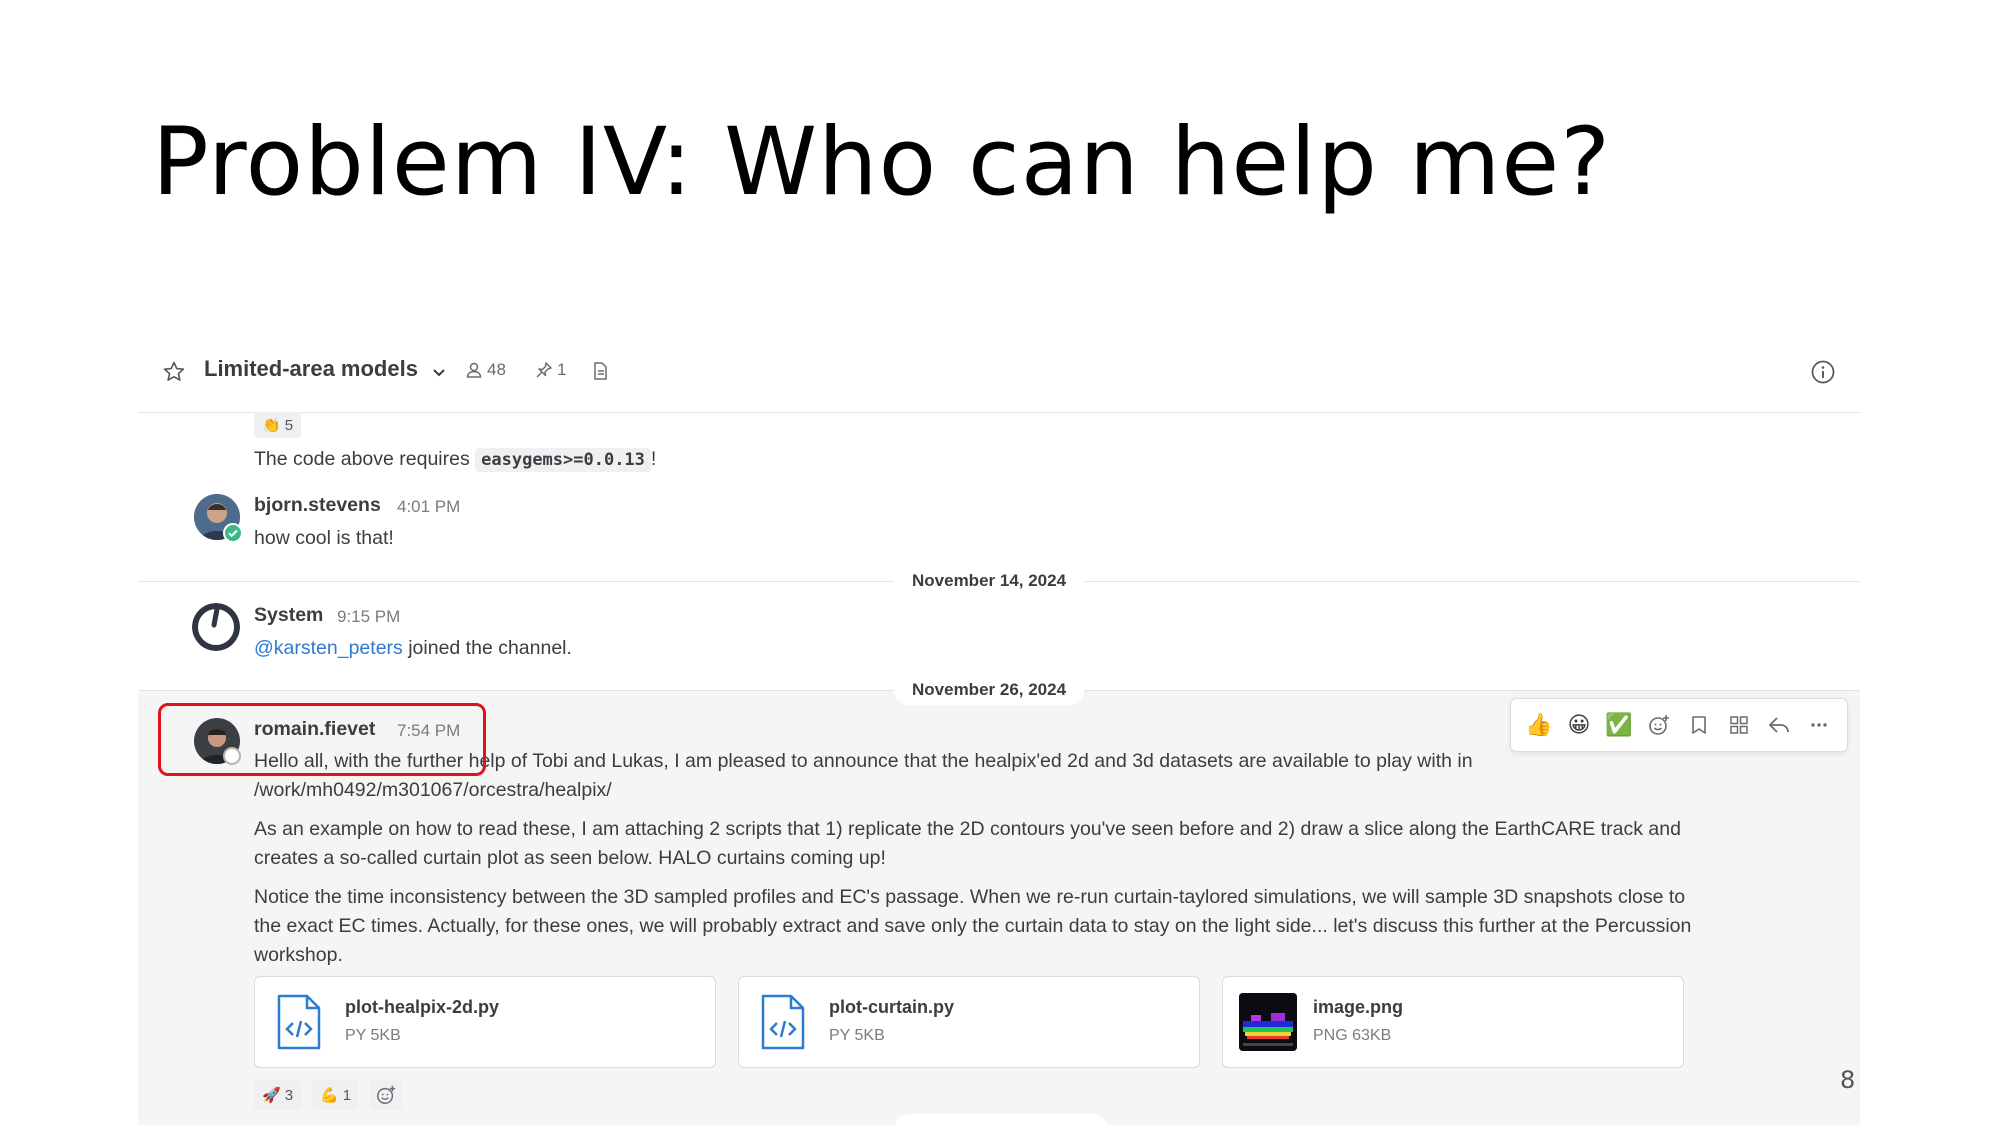  I want to click on file-meta: PNG 63KB, so click(1352, 1035).